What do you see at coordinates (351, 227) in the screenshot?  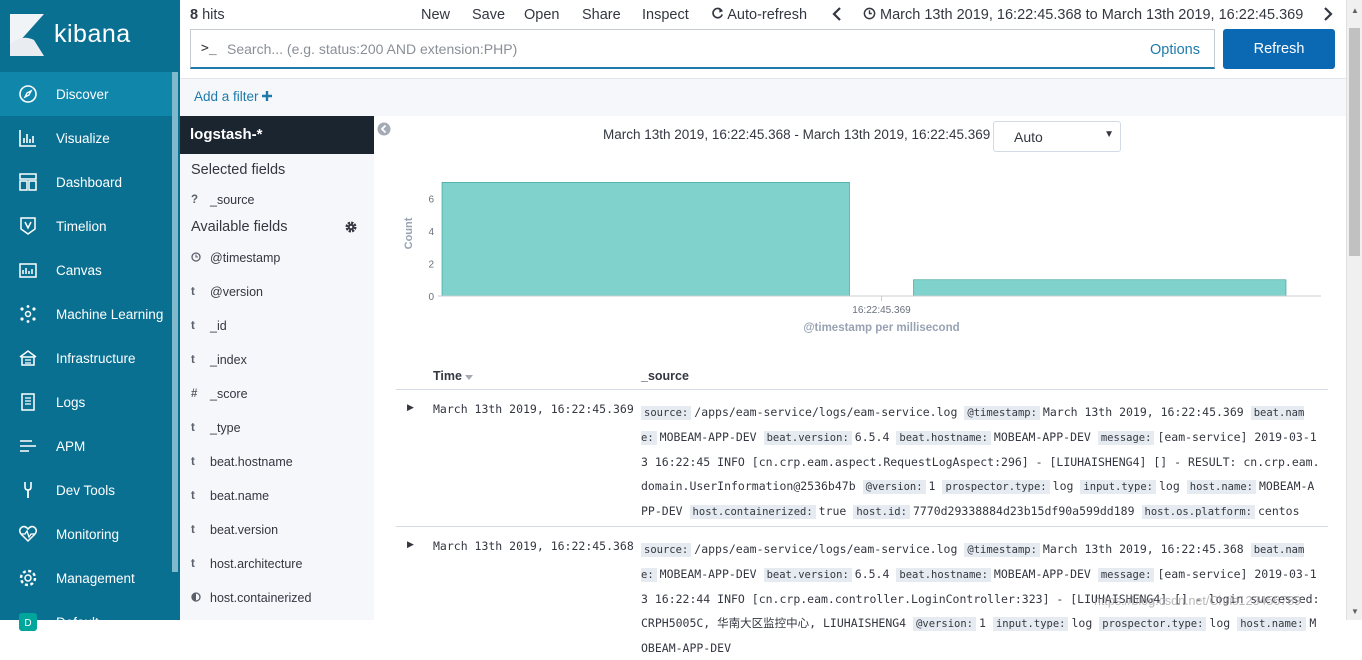 I see `gear-icon` at bounding box center [351, 227].